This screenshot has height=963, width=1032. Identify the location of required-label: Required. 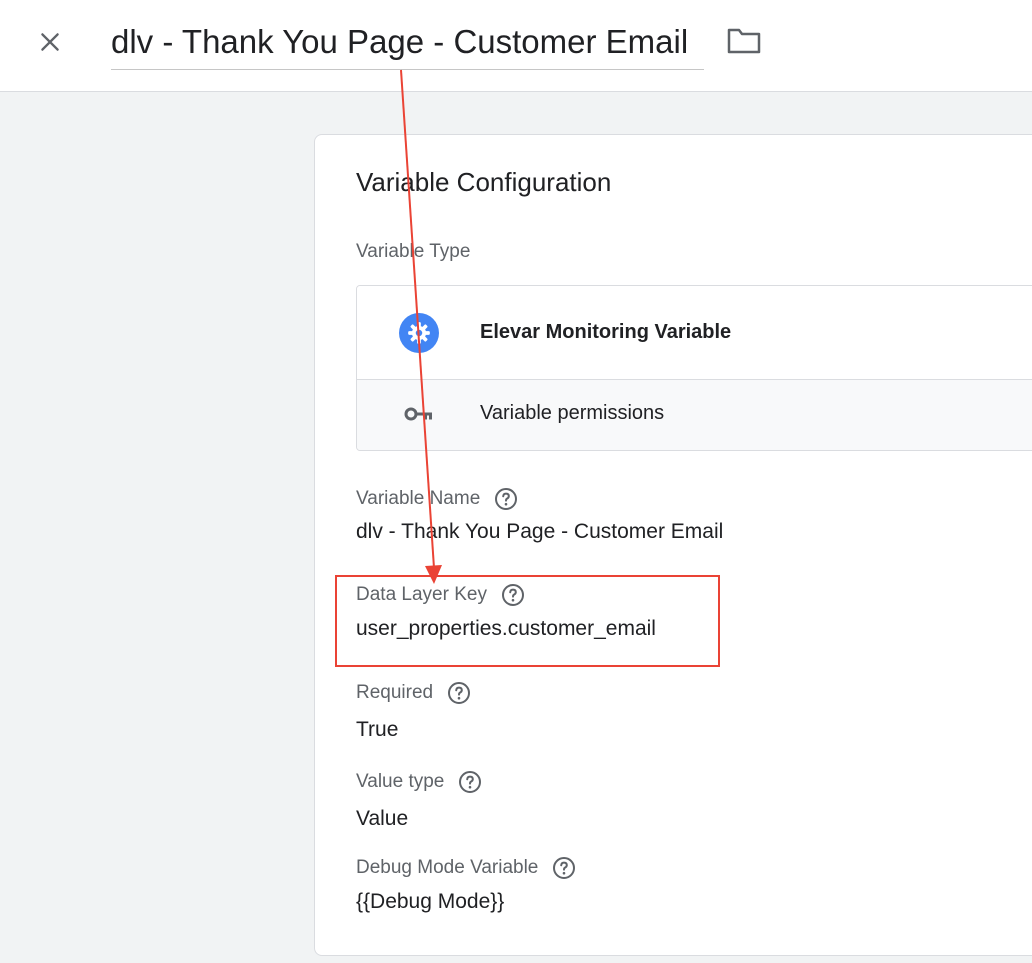
(395, 692).